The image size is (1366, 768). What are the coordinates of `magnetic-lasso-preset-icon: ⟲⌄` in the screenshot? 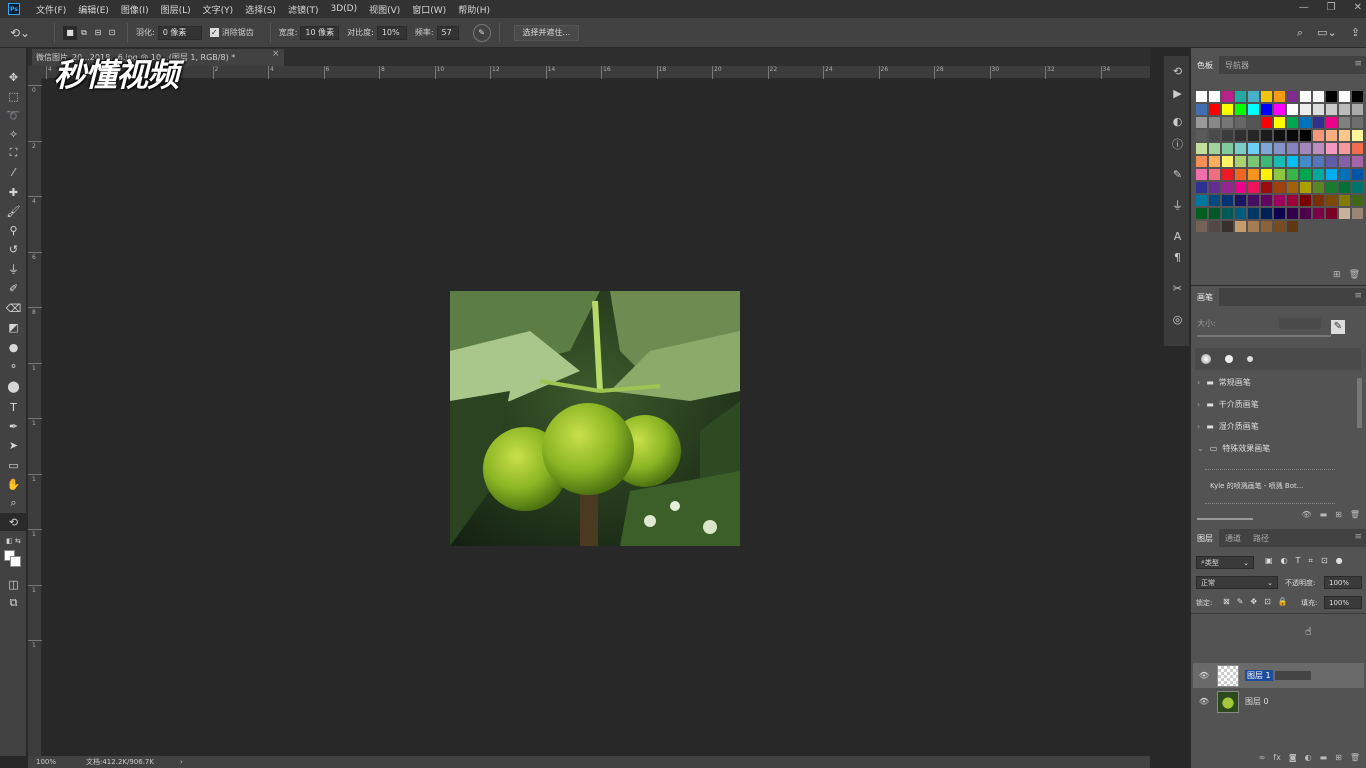 It's located at (24, 33).